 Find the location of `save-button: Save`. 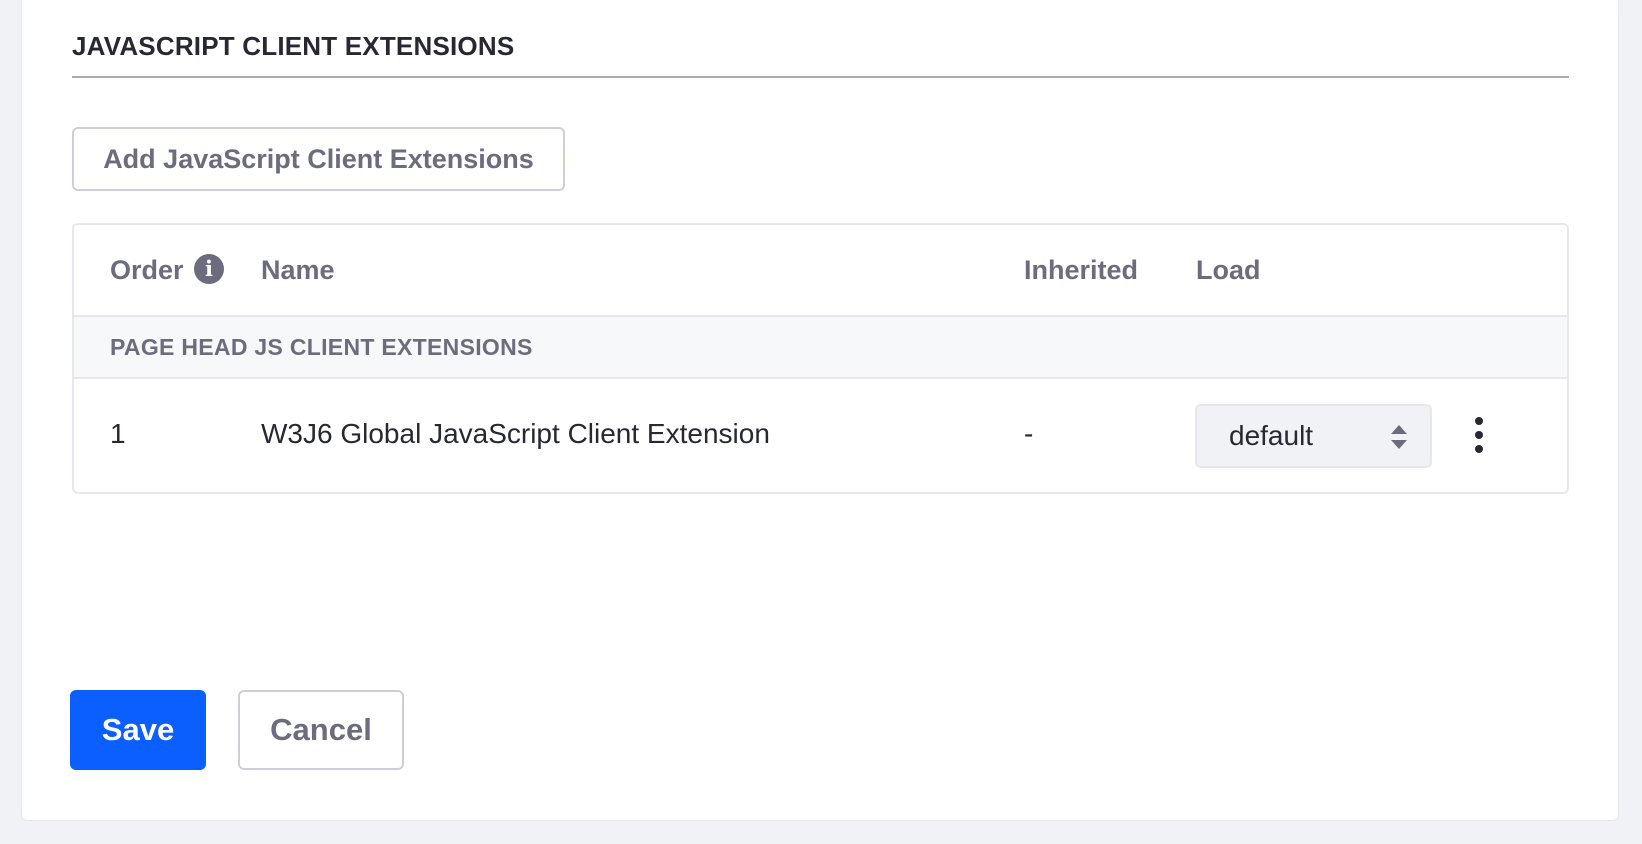

save-button: Save is located at coordinates (138, 730).